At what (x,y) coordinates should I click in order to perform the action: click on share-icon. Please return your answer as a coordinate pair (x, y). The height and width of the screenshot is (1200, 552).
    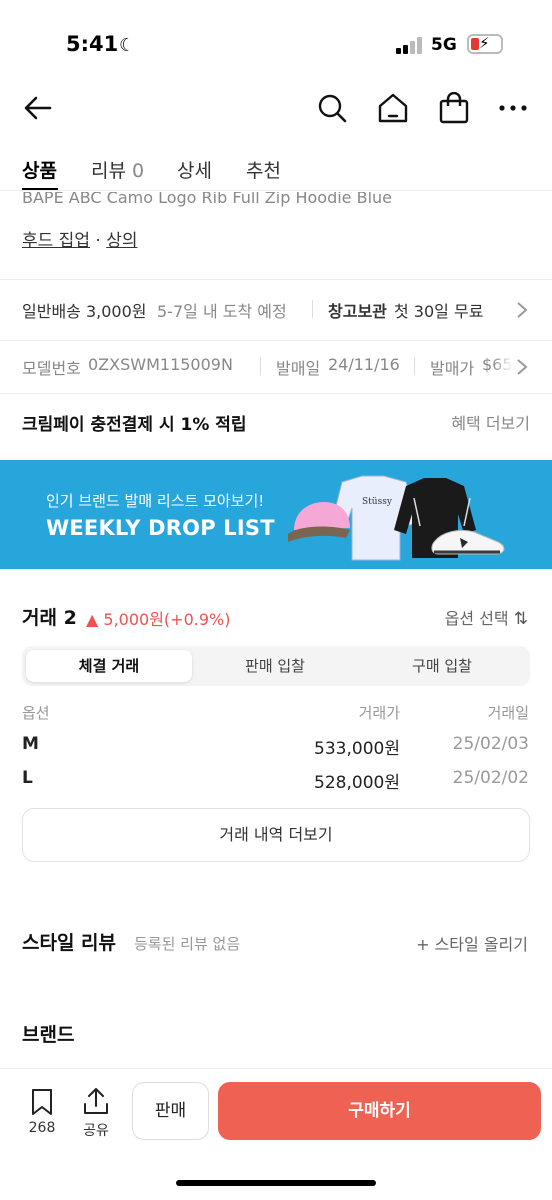
    Looking at the image, I should click on (96, 1101).